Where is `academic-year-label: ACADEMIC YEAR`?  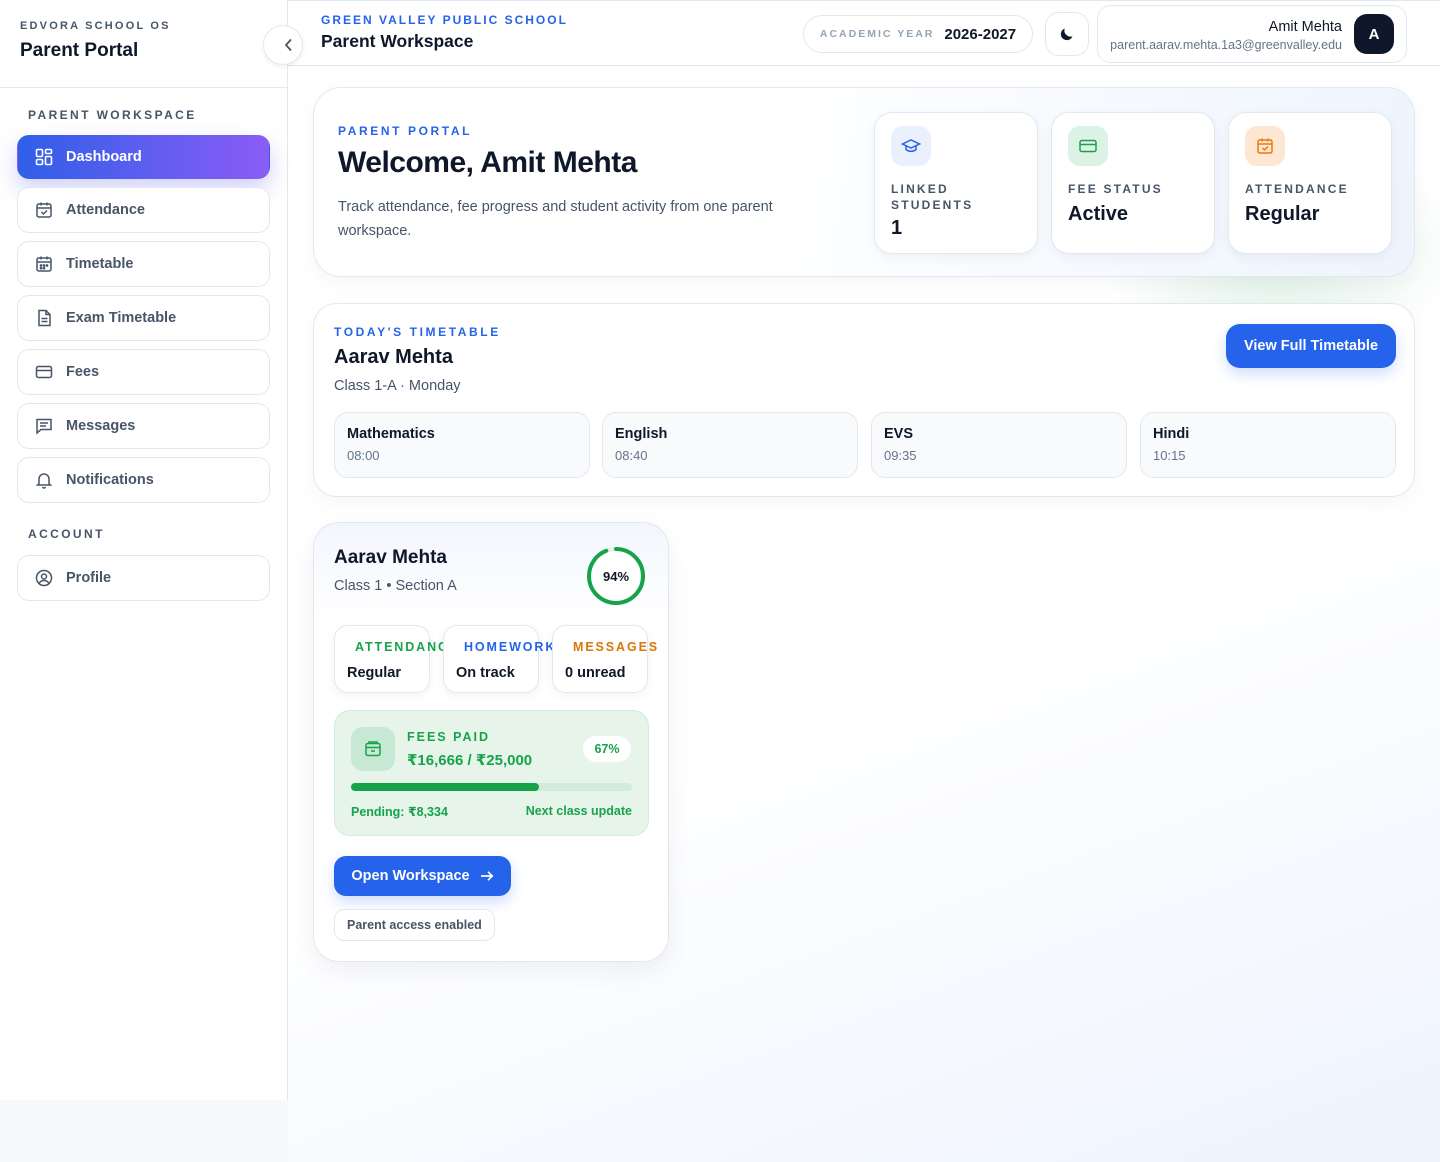
academic-year-label: ACADEMIC YEAR is located at coordinates (877, 34).